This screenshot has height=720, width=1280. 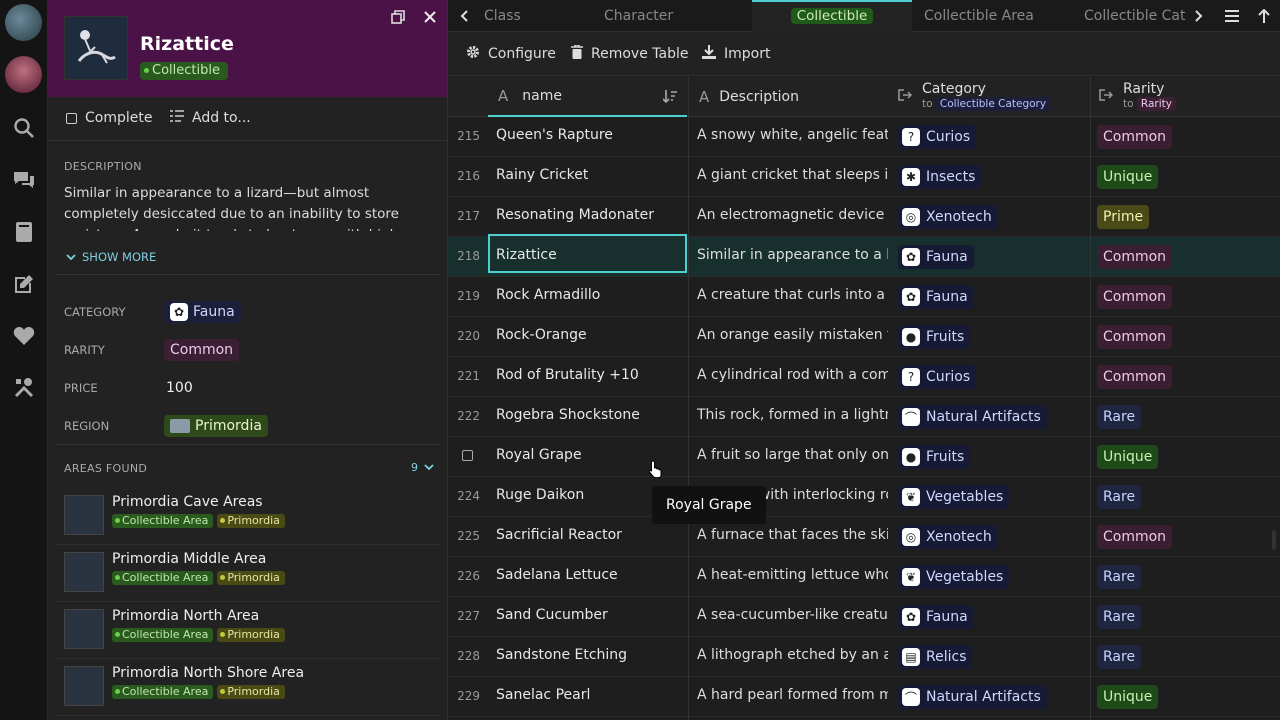 What do you see at coordinates (792, 175) in the screenshot?
I see `cell-description: A giant cricket that sleeps in the` at bounding box center [792, 175].